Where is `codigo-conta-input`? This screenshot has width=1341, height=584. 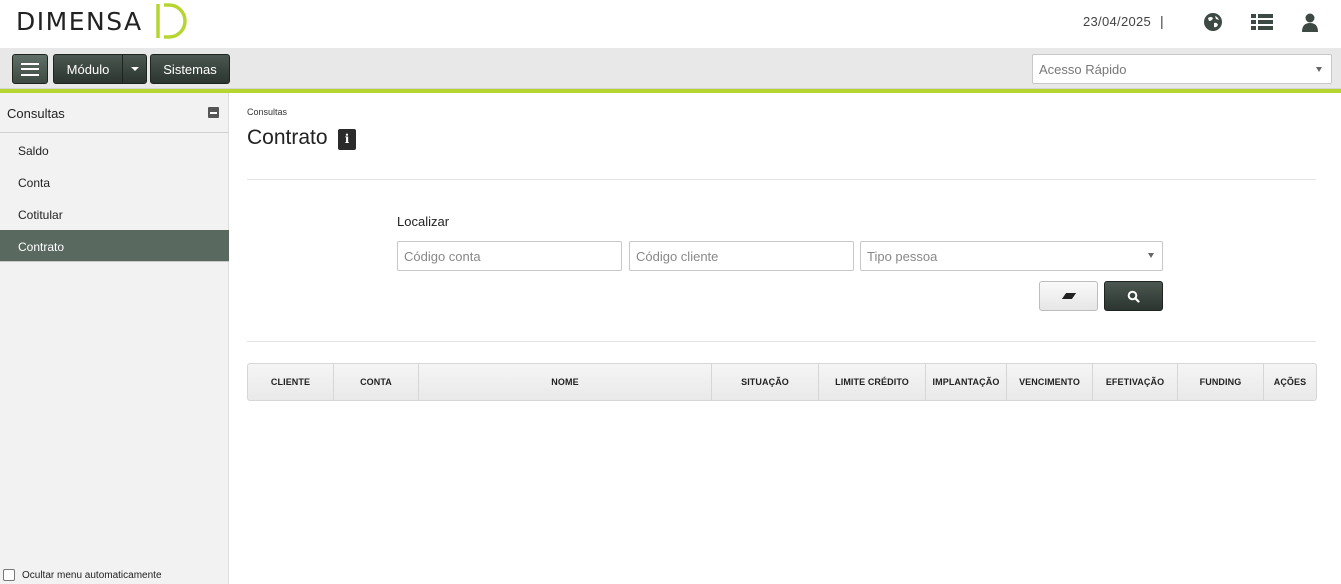 codigo-conta-input is located at coordinates (509, 256).